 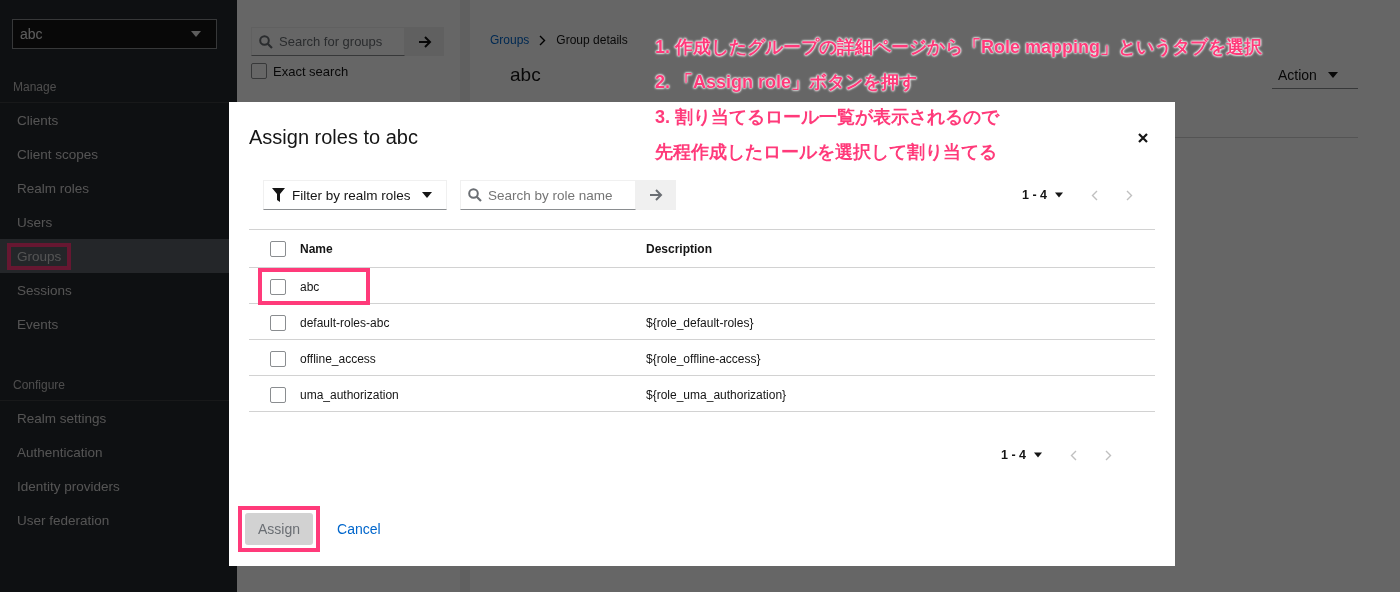 What do you see at coordinates (700, 322) in the screenshot?
I see `table-cell-text: ${role_default-roles}` at bounding box center [700, 322].